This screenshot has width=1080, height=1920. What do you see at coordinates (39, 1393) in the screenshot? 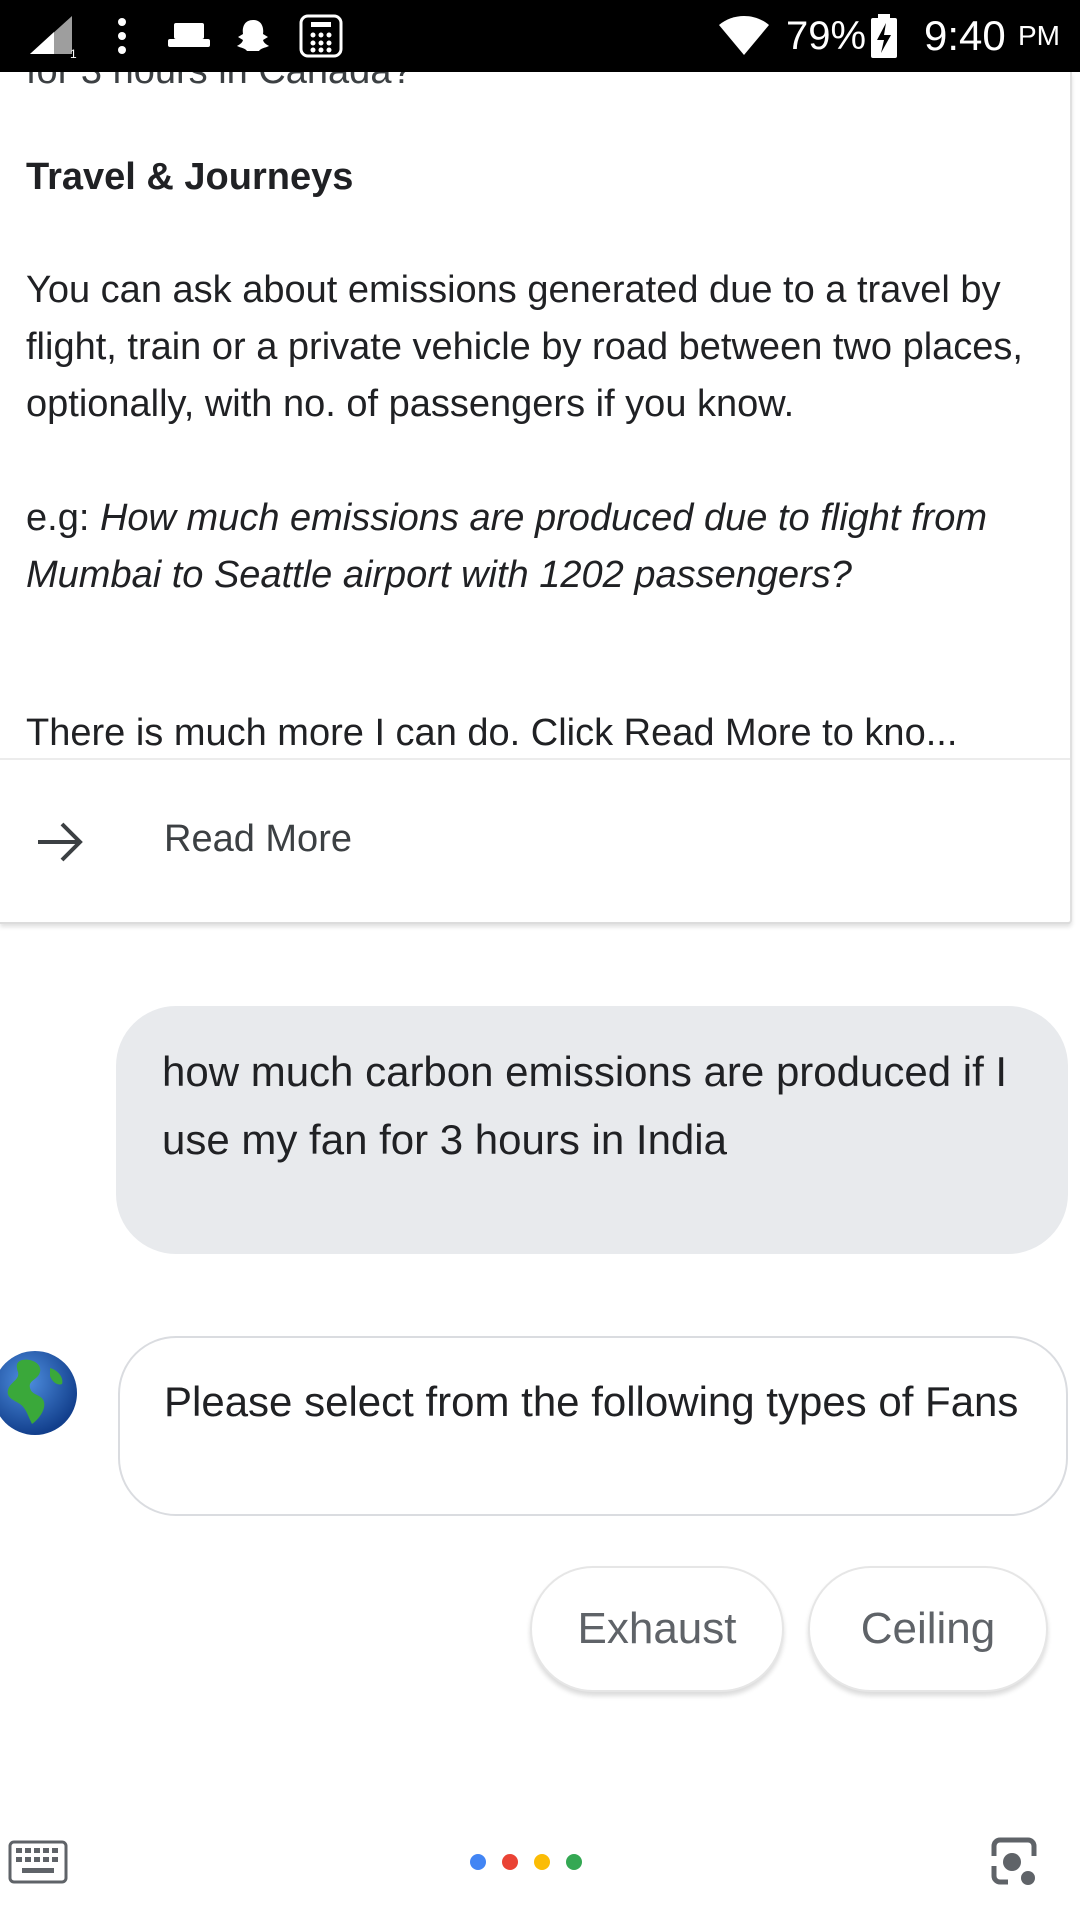
I see `globe-icon` at bounding box center [39, 1393].